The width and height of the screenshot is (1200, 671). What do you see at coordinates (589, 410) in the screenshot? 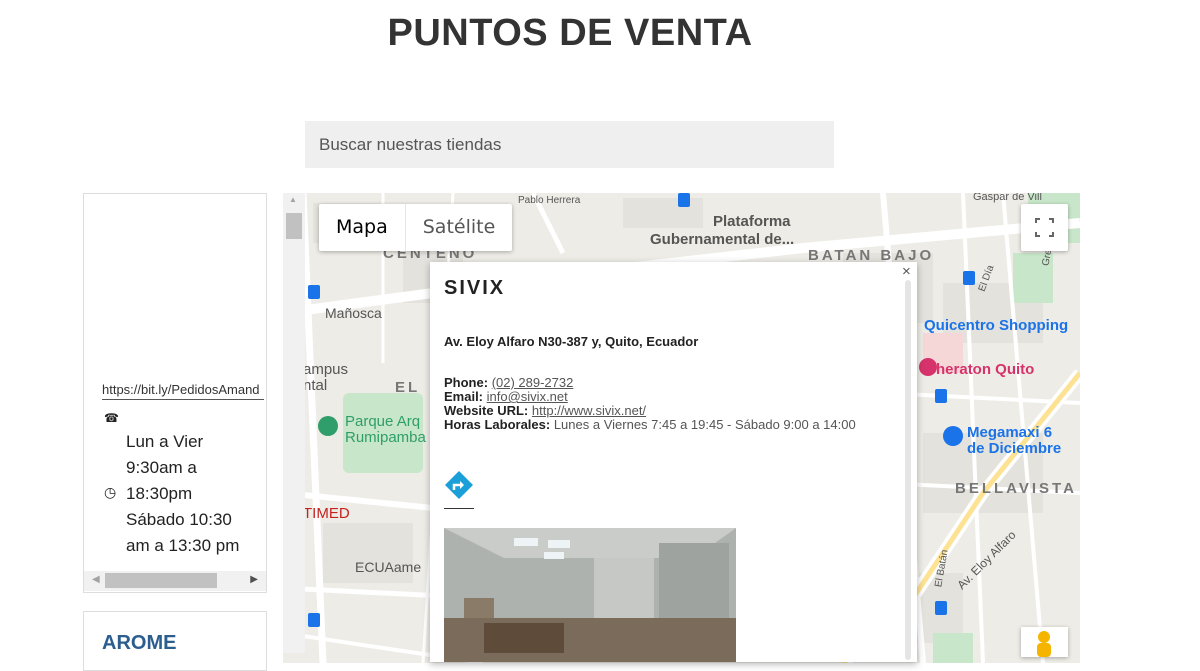
I see `website-link: http://www.sivix.net/` at bounding box center [589, 410].